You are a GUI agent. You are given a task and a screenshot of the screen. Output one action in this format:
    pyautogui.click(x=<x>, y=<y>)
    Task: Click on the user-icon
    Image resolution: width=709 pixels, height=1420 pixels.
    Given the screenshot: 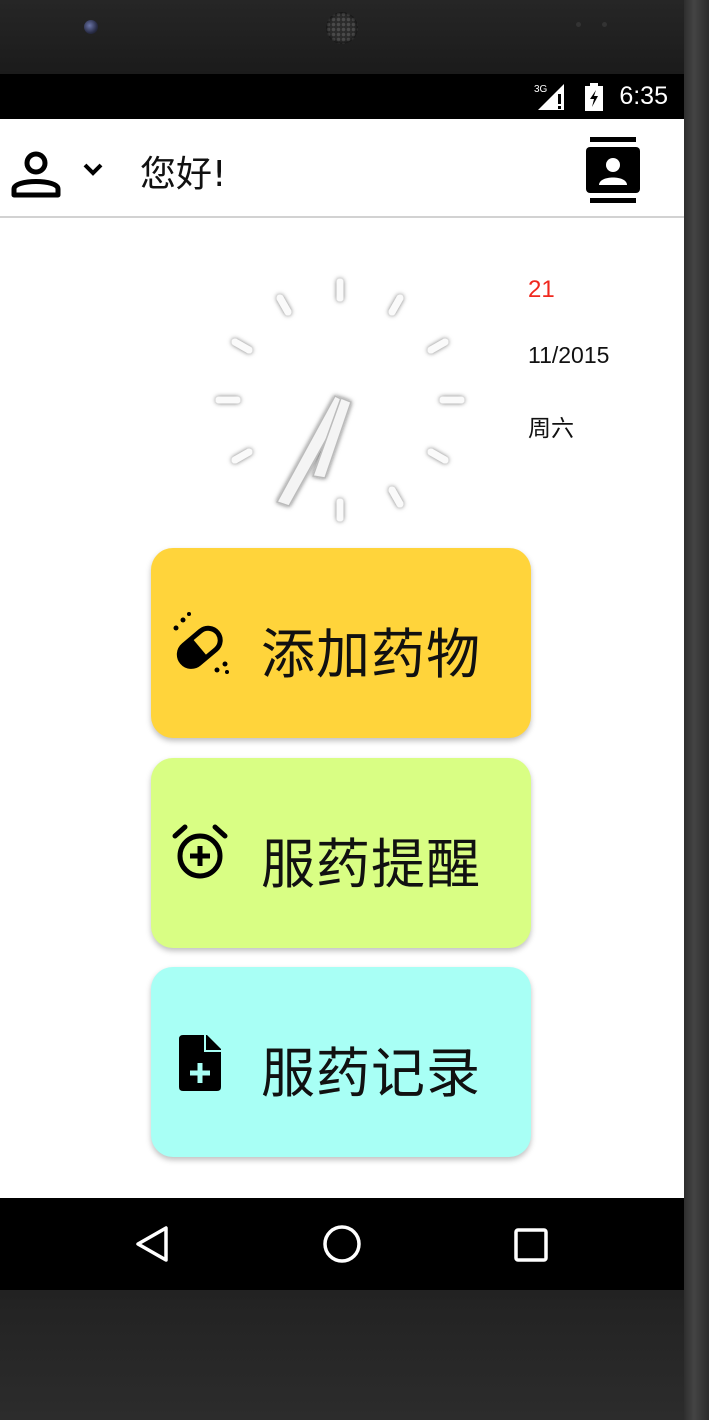 What is the action you would take?
    pyautogui.click(x=36, y=175)
    